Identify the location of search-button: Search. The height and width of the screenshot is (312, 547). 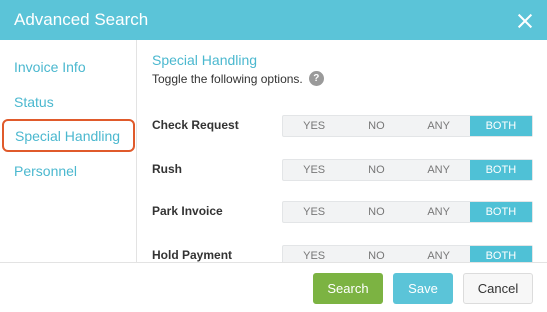
(348, 288).